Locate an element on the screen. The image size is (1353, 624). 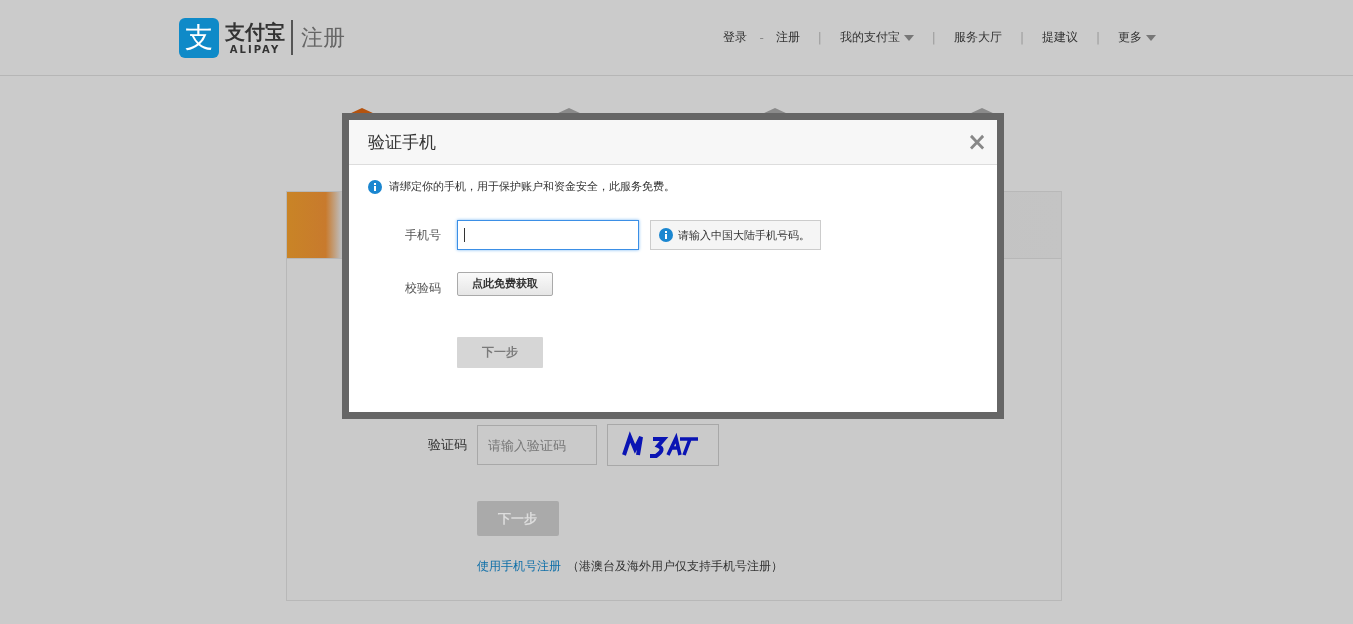
get-code-button: 点此免费获取 is located at coordinates (505, 283).